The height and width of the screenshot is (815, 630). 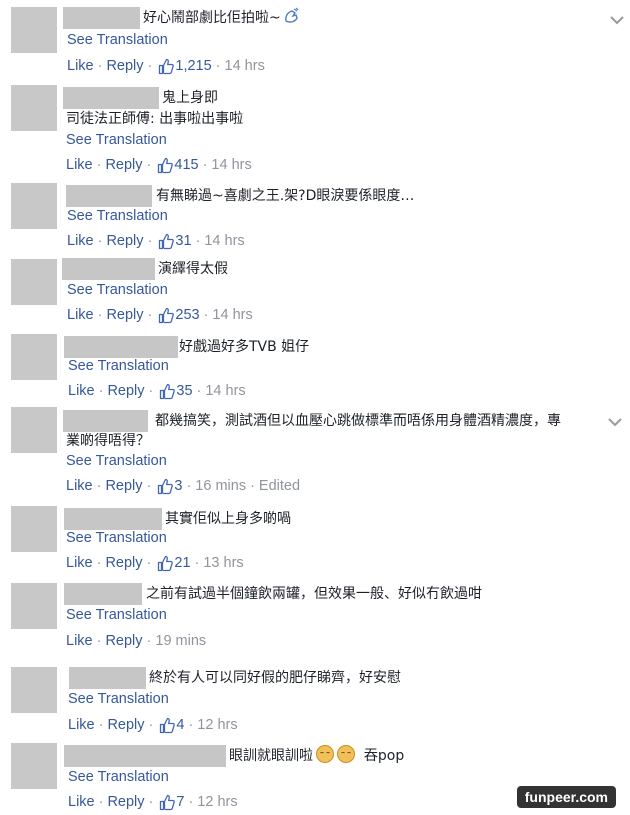 What do you see at coordinates (180, 641) in the screenshot?
I see `comment-time: 19 mins` at bounding box center [180, 641].